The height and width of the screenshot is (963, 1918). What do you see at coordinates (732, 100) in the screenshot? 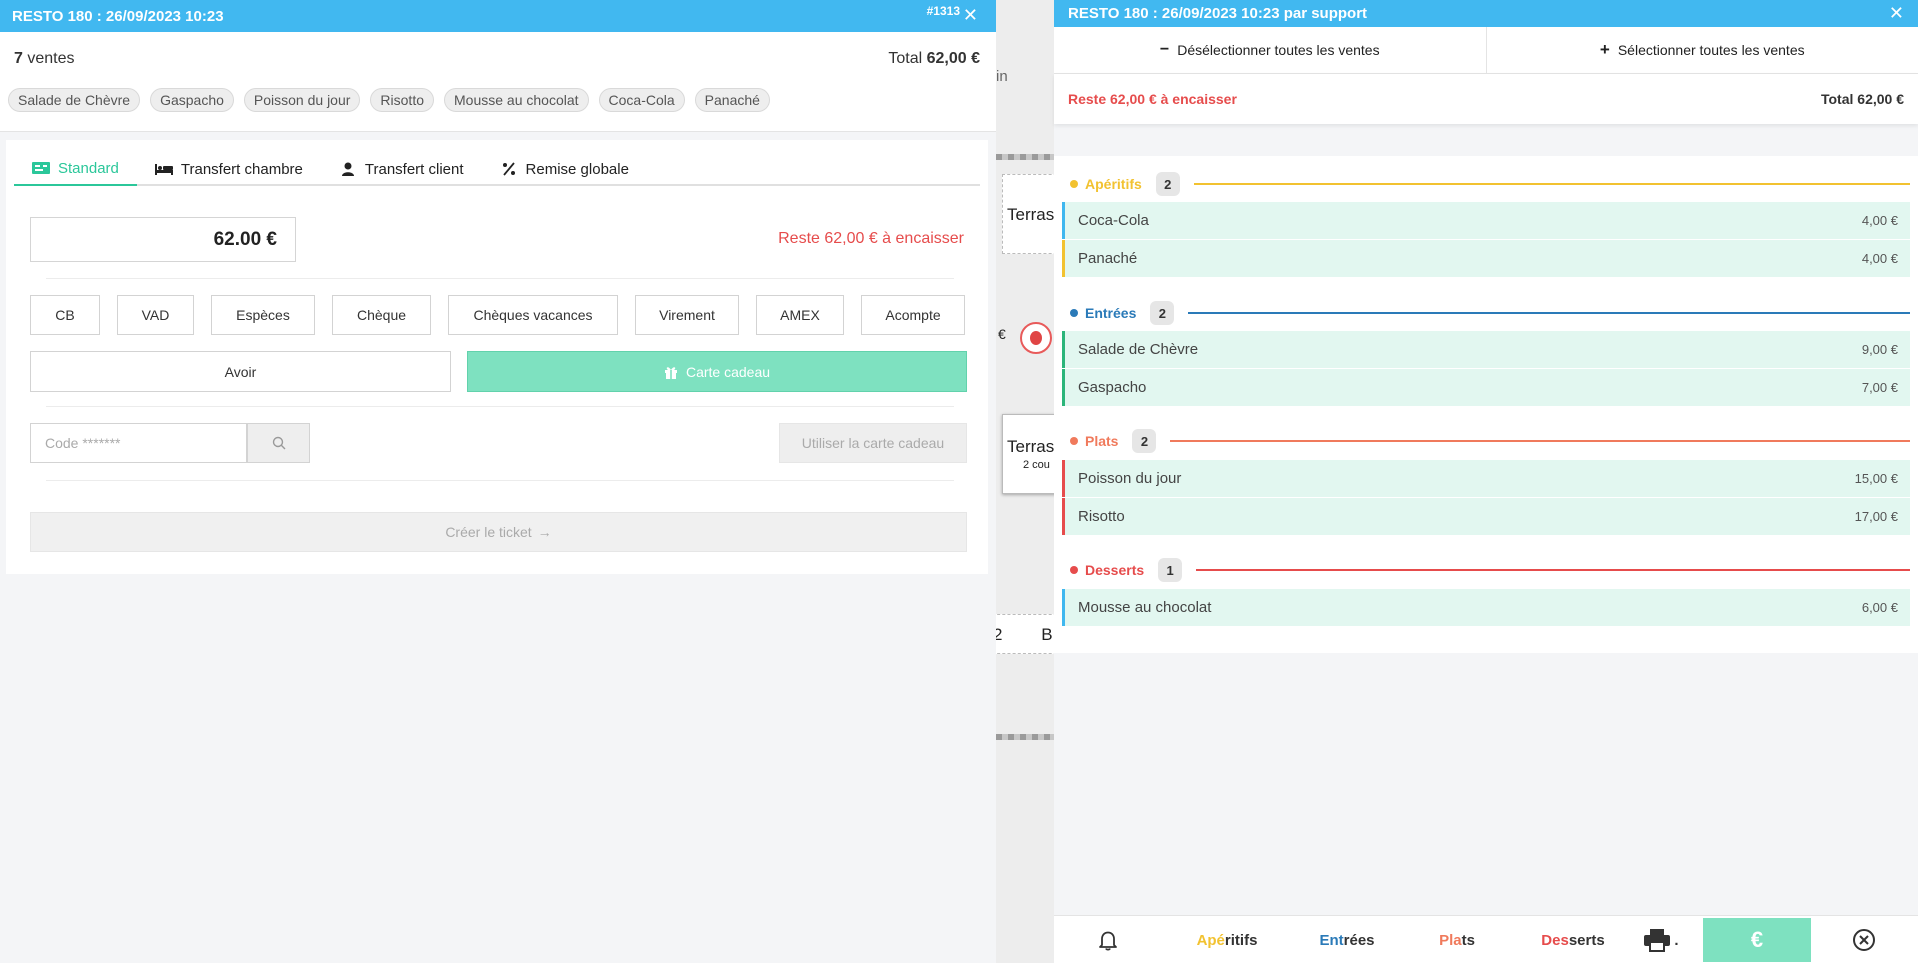
I see `sale-chip: Panaché` at bounding box center [732, 100].